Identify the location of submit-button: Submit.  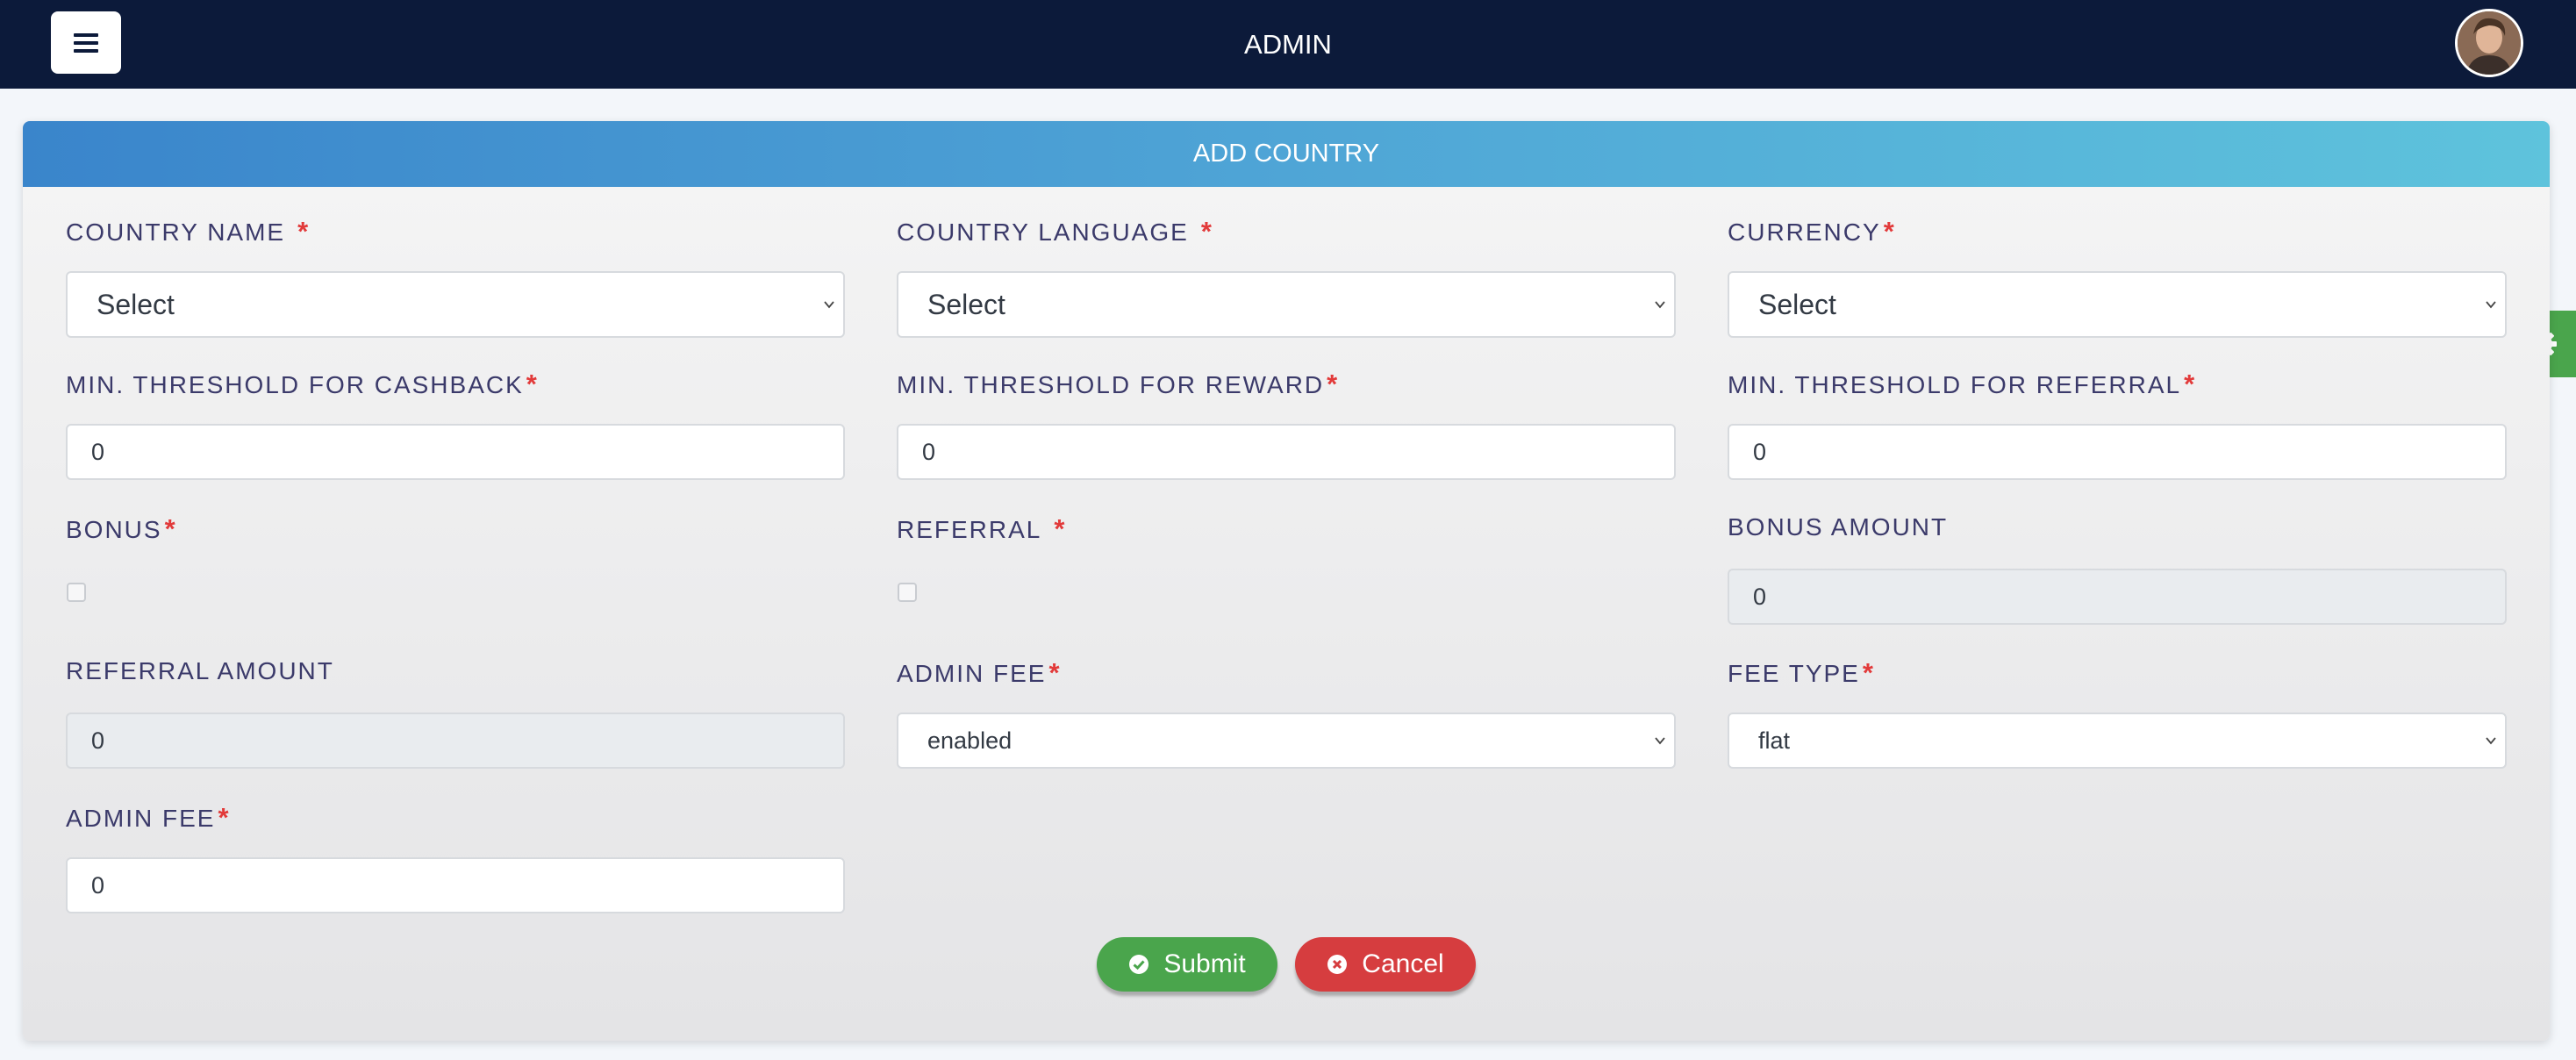
(1187, 964).